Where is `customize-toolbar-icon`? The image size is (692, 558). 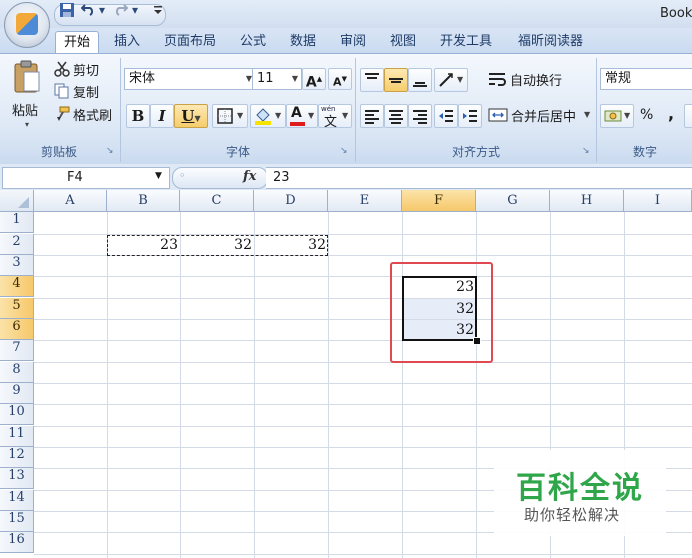
customize-toolbar-icon is located at coordinates (158, 10).